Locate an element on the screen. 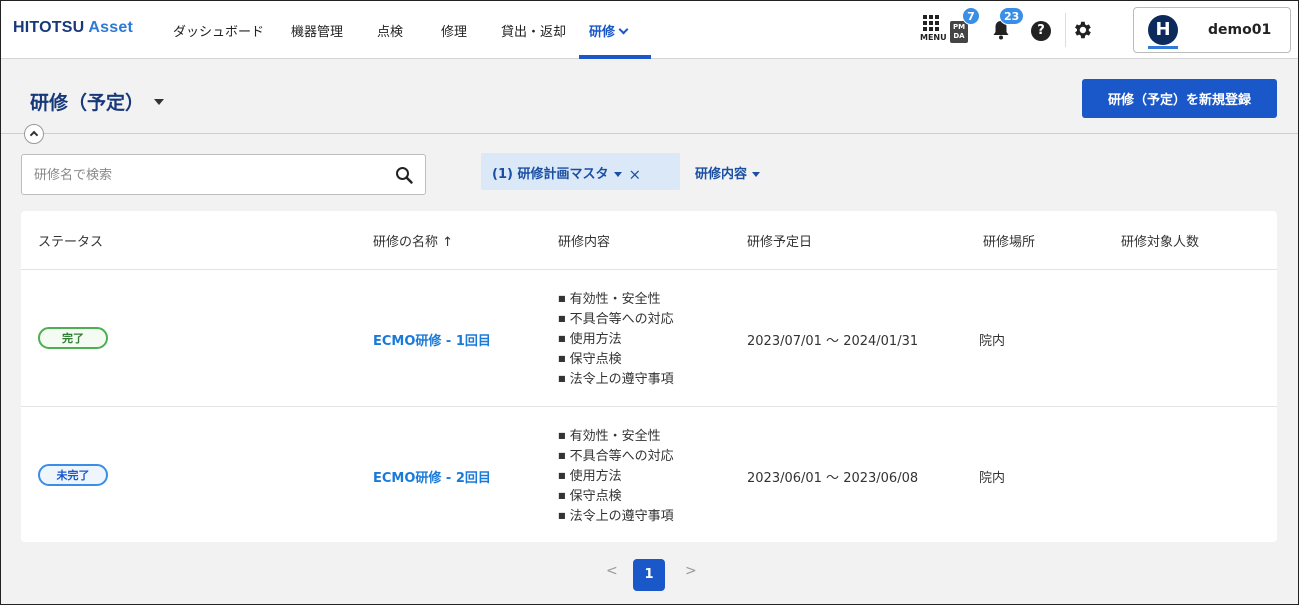 The width and height of the screenshot is (1299, 605). user-menu: H demo01 is located at coordinates (1212, 30).